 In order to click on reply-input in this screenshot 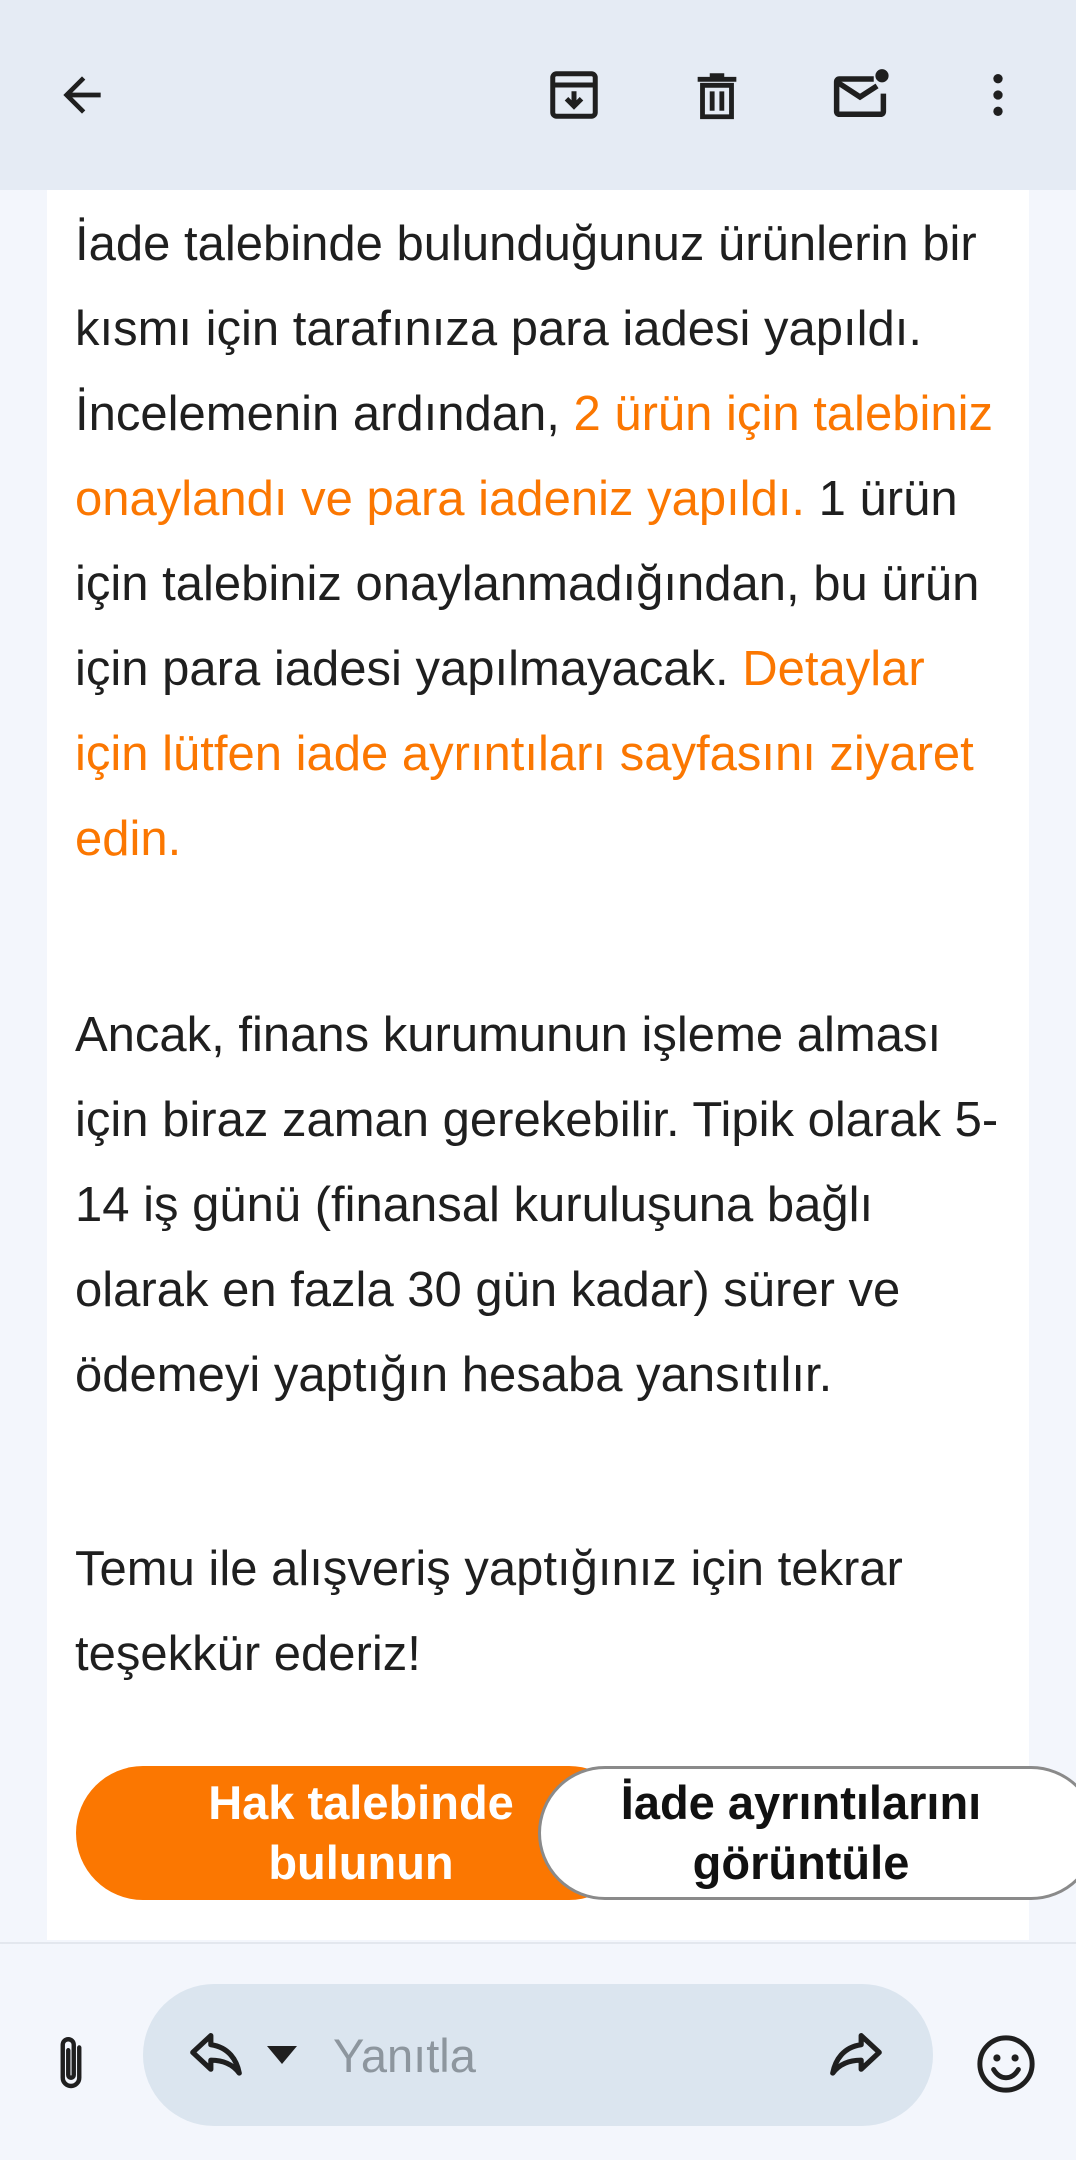, I will do `click(563, 2055)`.